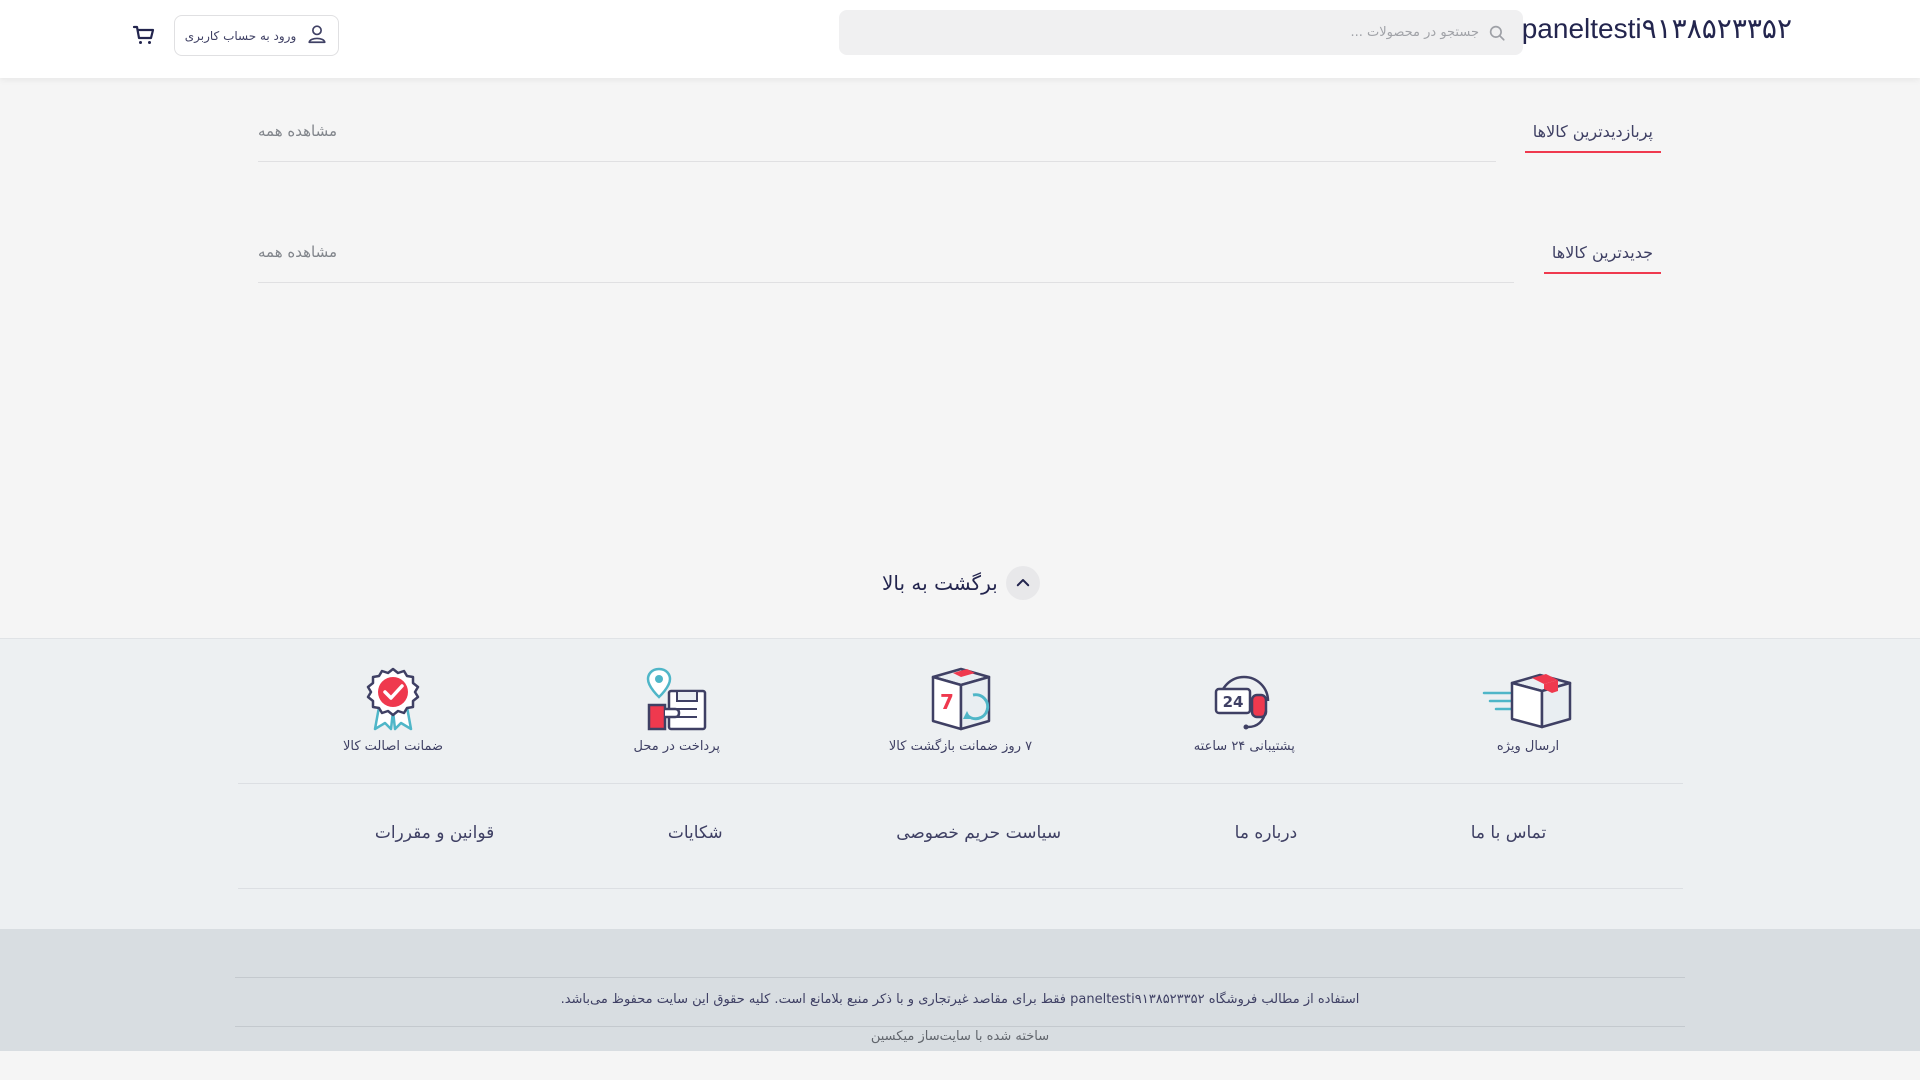 This screenshot has height=1080, width=1920. Describe the element at coordinates (961, 699) in the screenshot. I see `return-7-days-icon: 7` at that location.